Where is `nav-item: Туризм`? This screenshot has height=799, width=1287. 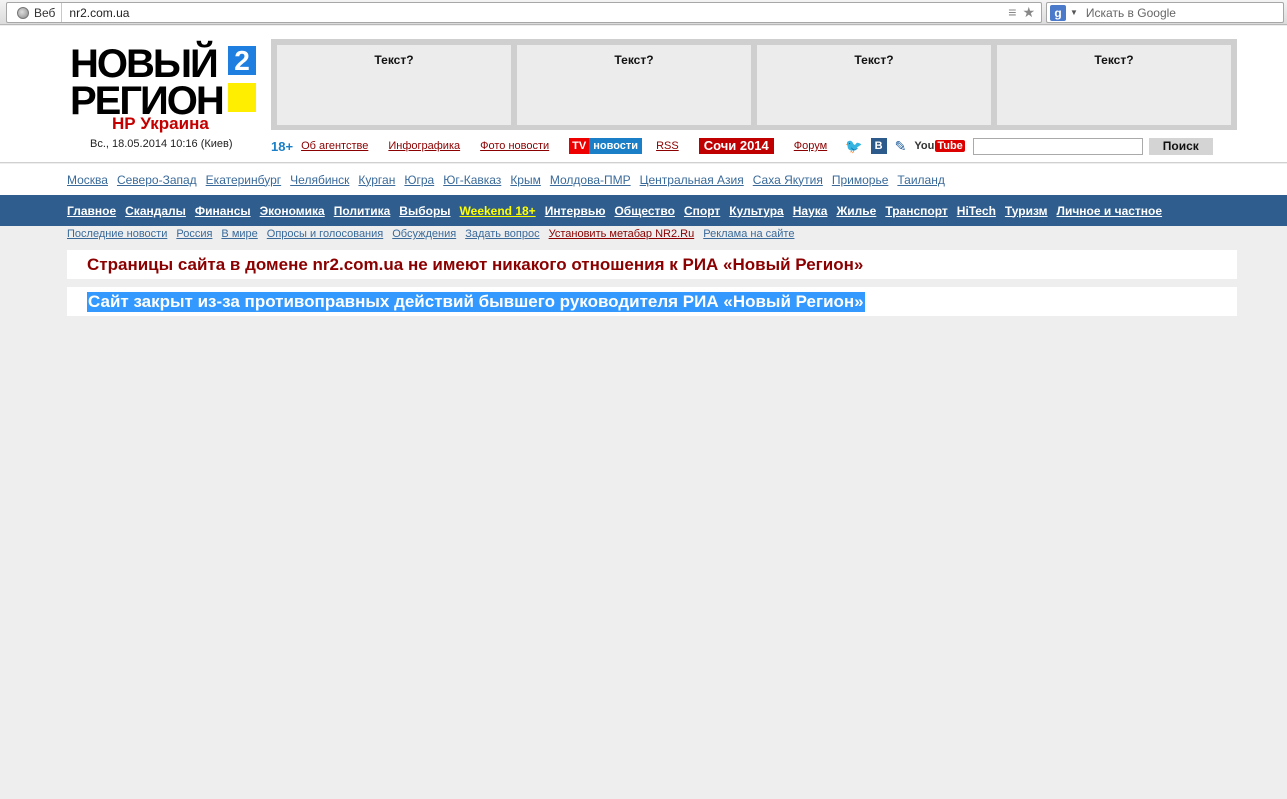
nav-item: Туризм is located at coordinates (1026, 211).